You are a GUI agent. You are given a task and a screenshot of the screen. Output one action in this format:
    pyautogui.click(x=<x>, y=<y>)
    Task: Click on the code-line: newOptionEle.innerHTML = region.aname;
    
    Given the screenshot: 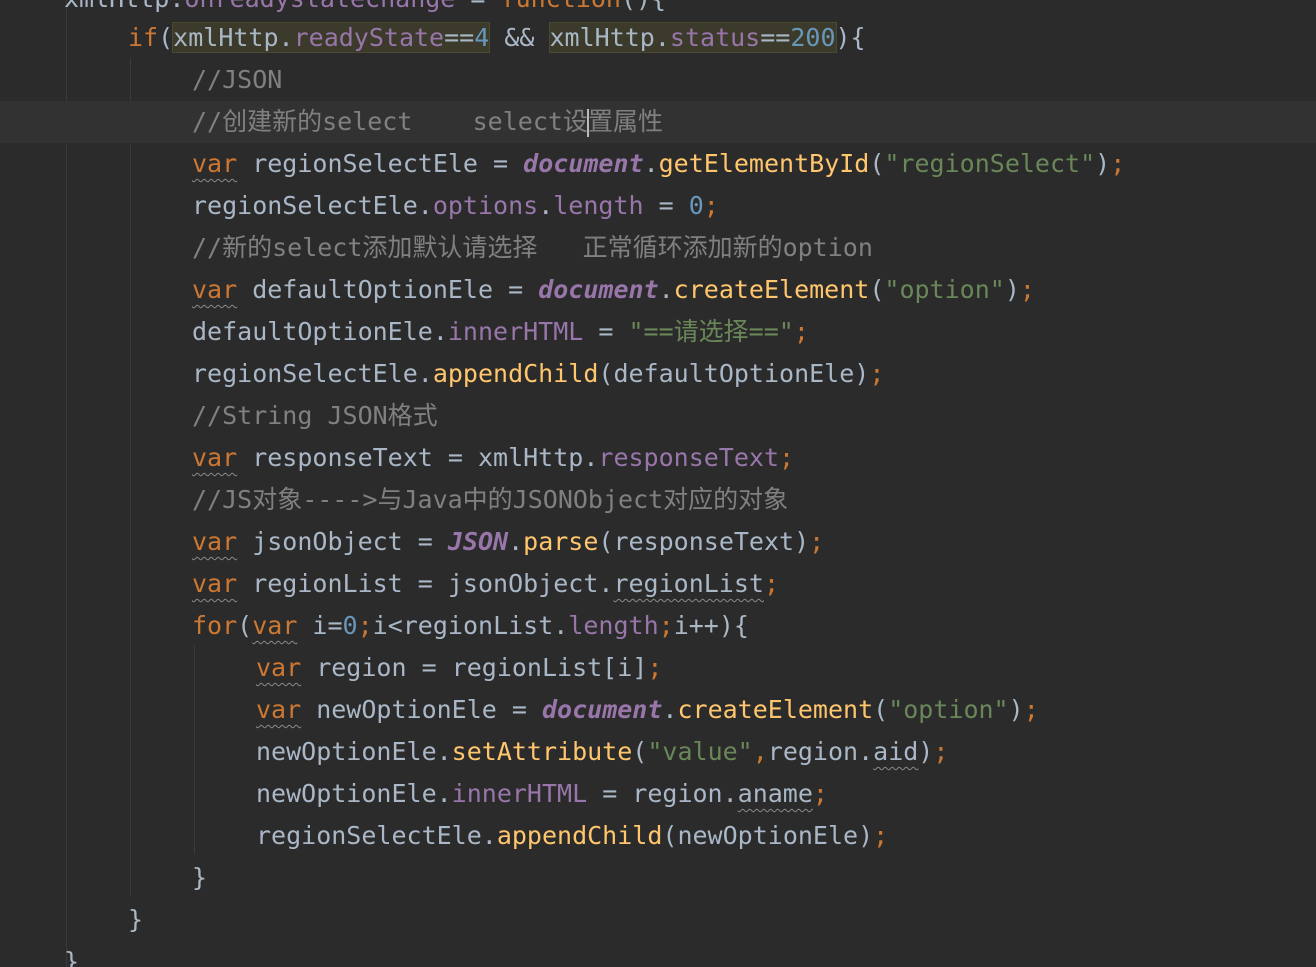 What is the action you would take?
    pyautogui.click(x=786, y=794)
    